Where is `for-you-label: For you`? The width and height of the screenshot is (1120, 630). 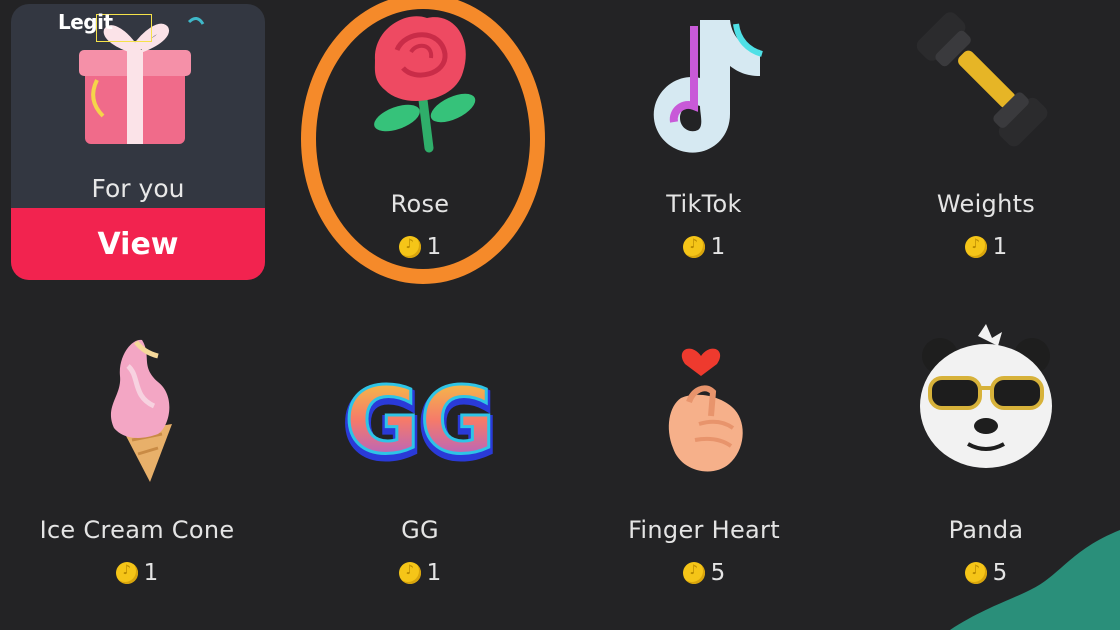 for-you-label: For you is located at coordinates (138, 188).